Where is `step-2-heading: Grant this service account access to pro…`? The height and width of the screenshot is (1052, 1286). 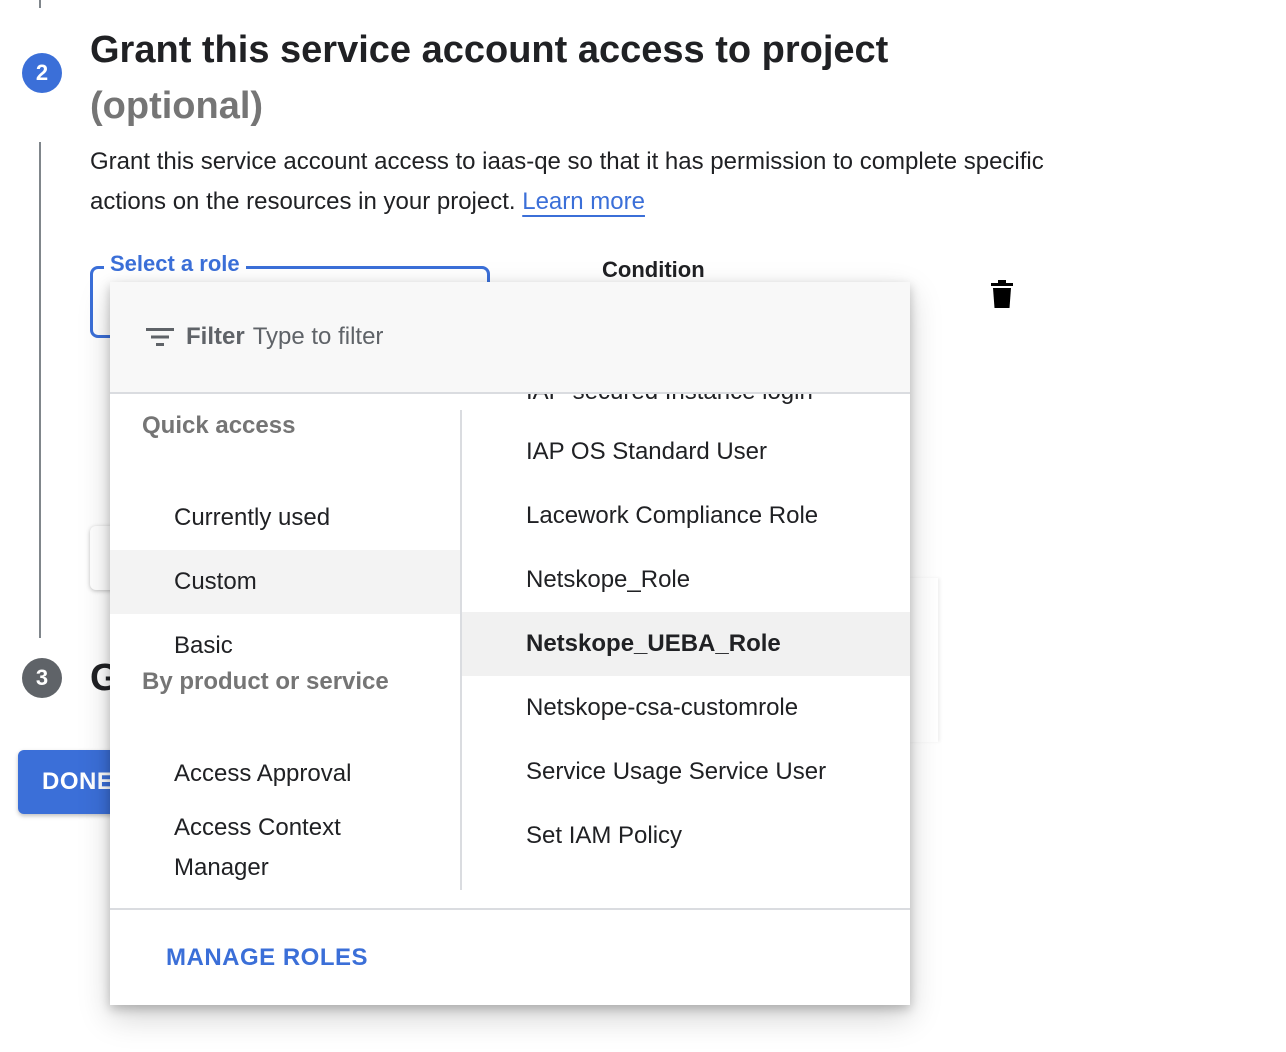
step-2-heading: Grant this service account access to pro… is located at coordinates (489, 50).